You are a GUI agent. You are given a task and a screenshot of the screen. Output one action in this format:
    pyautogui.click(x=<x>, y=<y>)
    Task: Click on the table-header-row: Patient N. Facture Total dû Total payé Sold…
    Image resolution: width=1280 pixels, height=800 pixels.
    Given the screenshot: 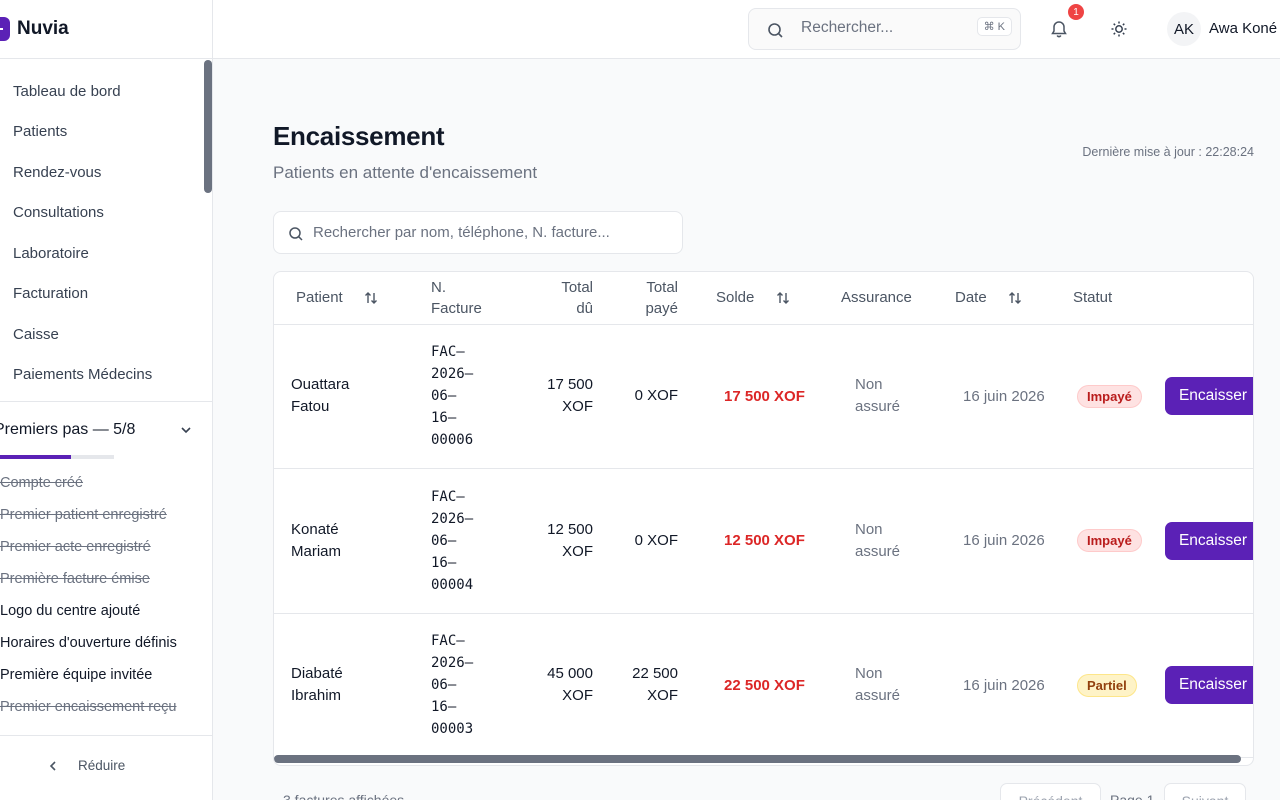 What is the action you would take?
    pyautogui.click(x=763, y=298)
    